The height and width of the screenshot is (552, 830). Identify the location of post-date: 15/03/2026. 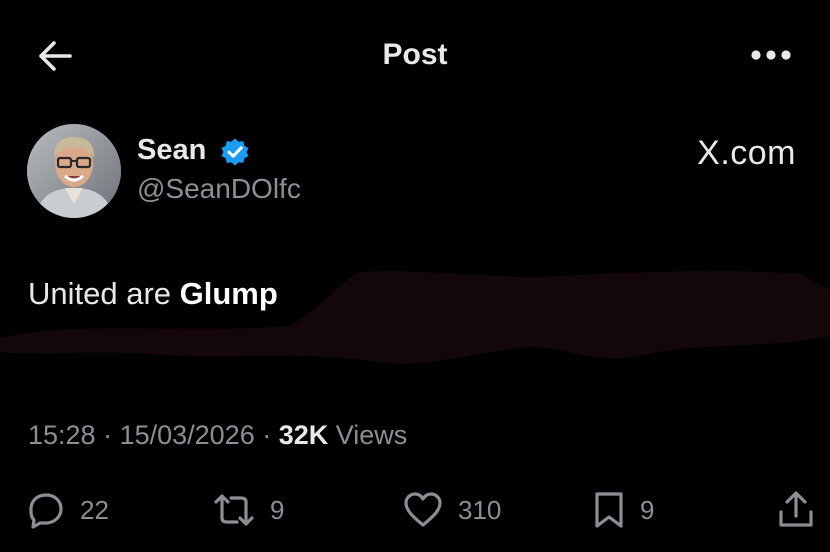
(187, 435).